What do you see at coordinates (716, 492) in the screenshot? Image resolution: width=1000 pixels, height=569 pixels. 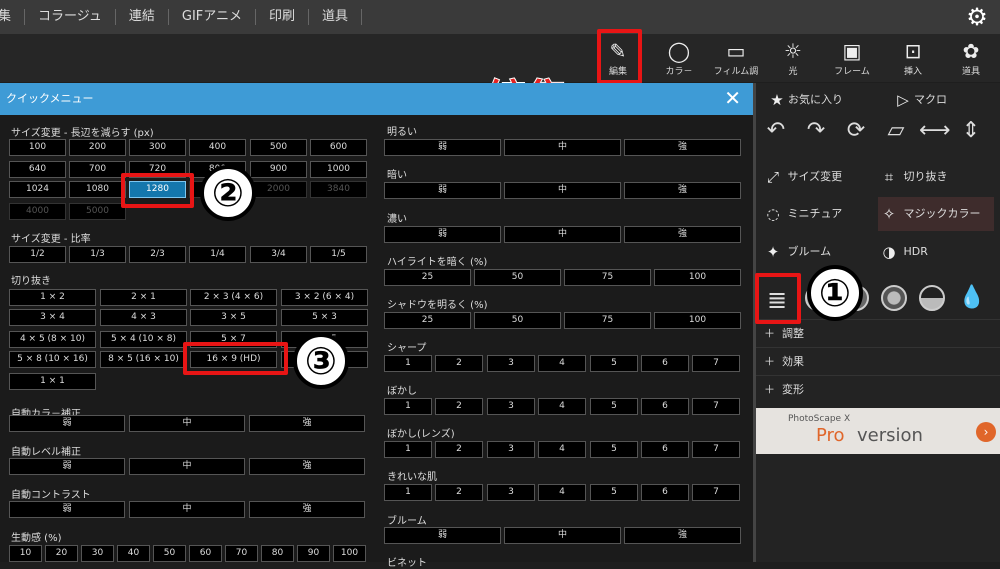 I see `skin-option: 7` at bounding box center [716, 492].